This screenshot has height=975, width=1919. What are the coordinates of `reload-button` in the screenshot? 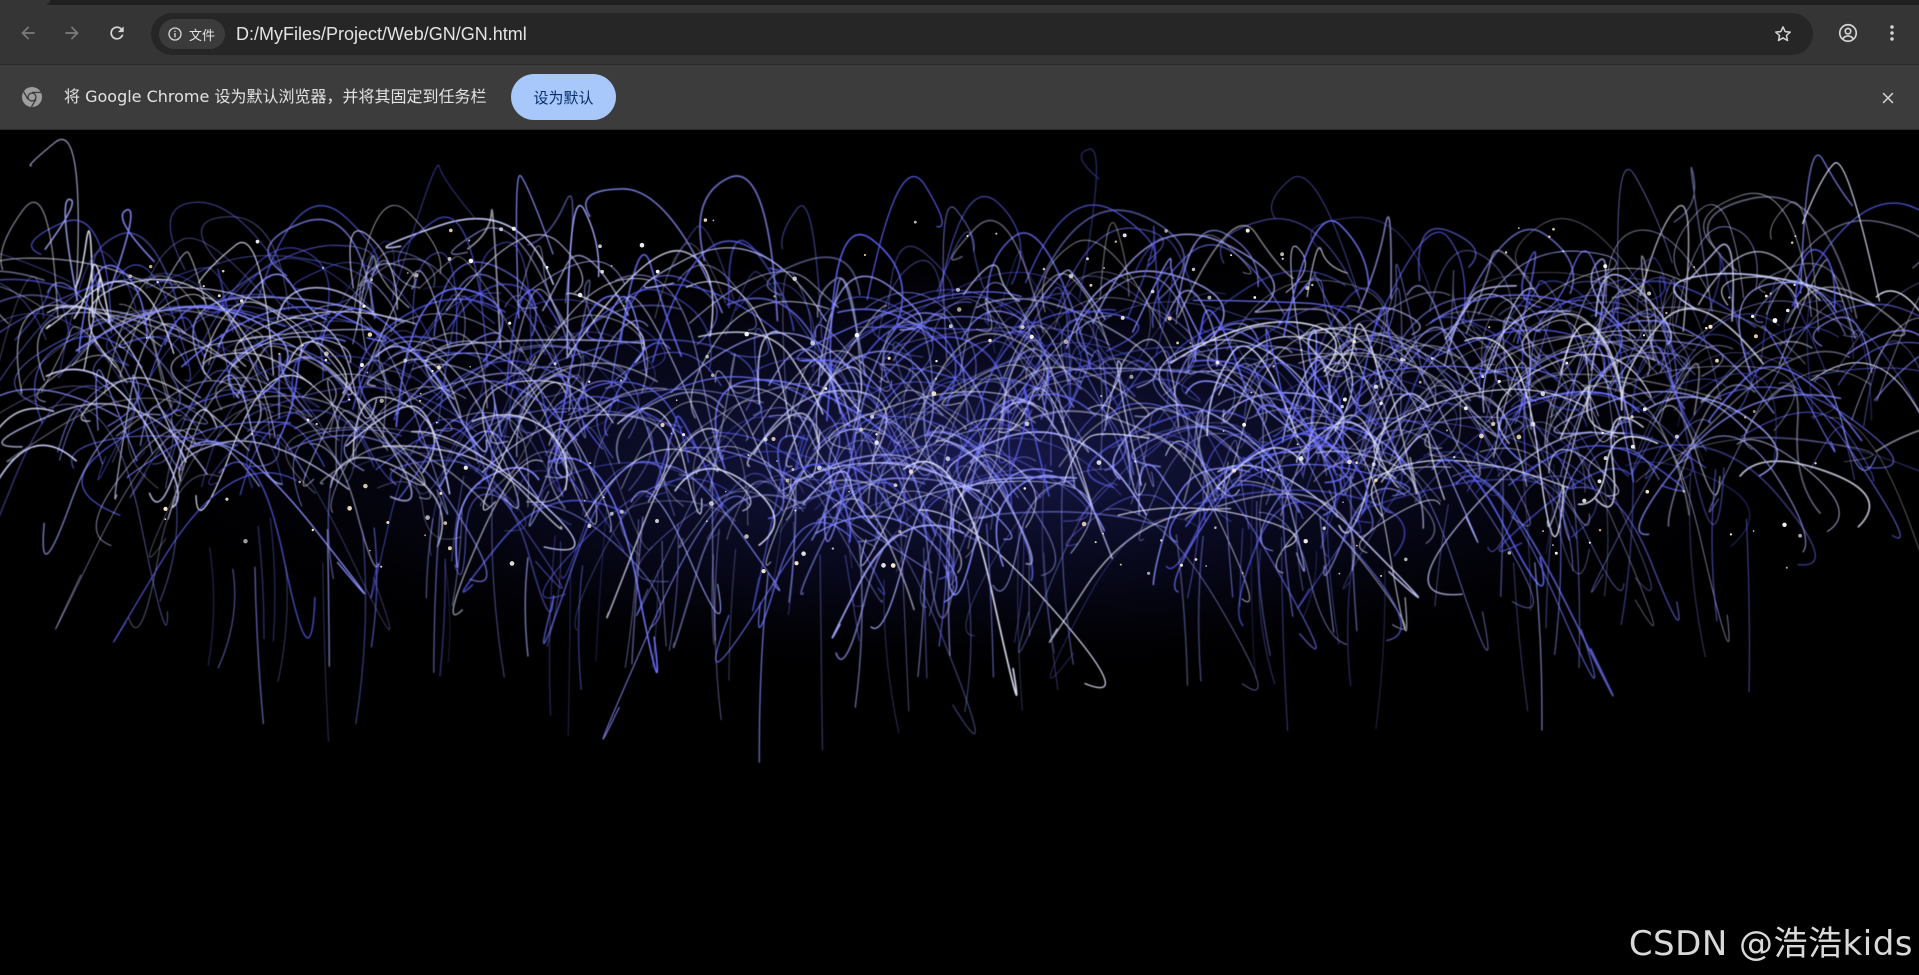 It's located at (117, 33).